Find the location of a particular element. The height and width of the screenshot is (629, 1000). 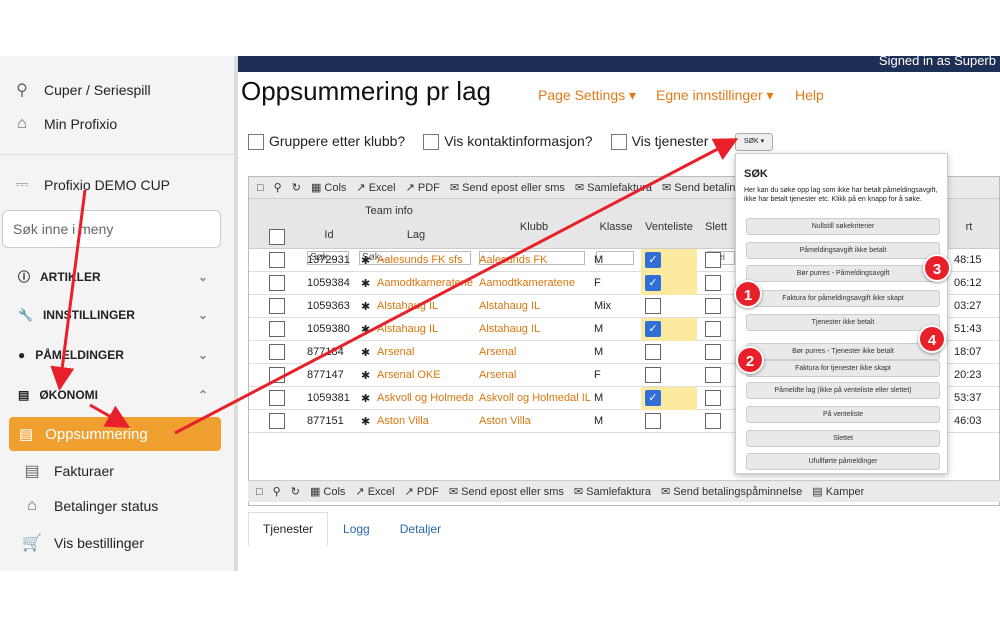

cell-lag: Aston Villa is located at coordinates (425, 421).